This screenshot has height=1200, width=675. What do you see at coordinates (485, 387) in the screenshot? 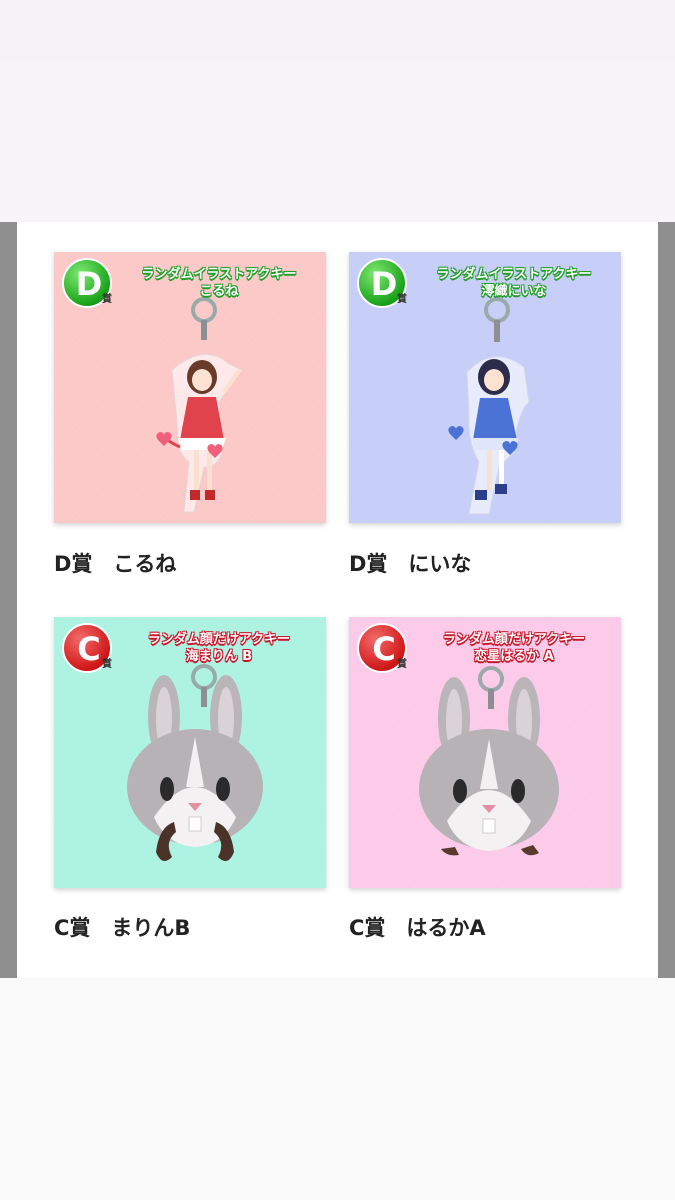
I see `prize-card-niina: D 賞 ランダムイラストアクキー 澪織にいな` at bounding box center [485, 387].